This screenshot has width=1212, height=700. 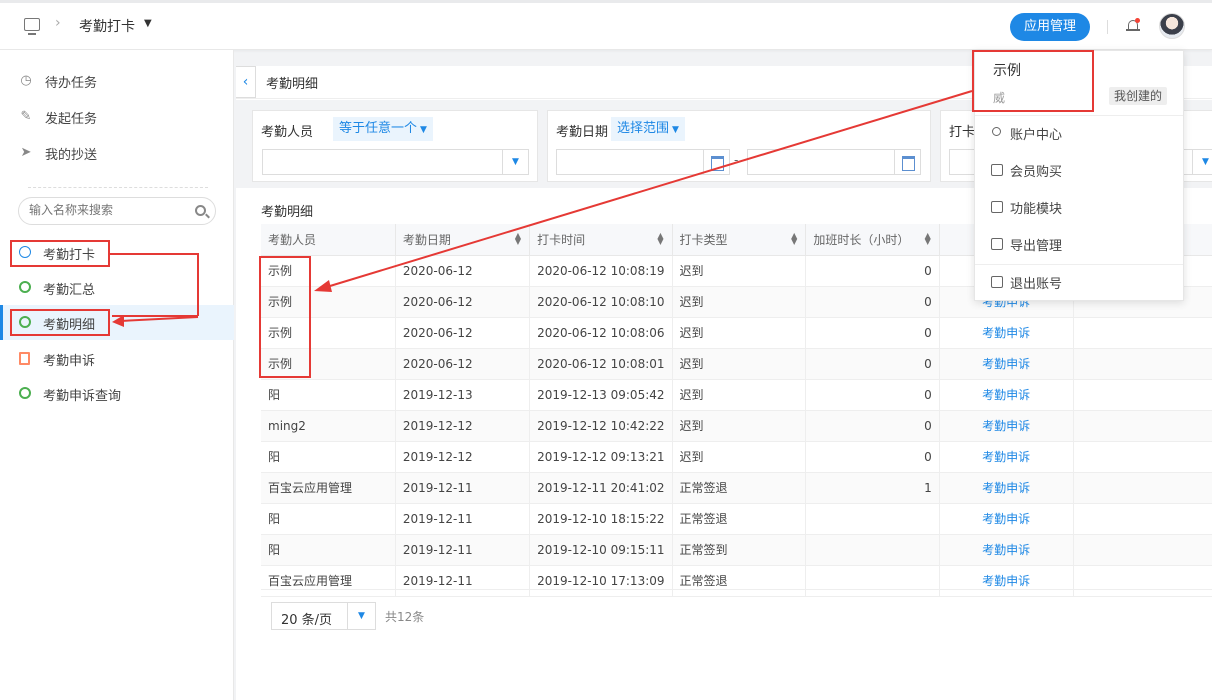 What do you see at coordinates (601, 550) in the screenshot?
I see `table-cell: 2019-12-10 09:15:11` at bounding box center [601, 550].